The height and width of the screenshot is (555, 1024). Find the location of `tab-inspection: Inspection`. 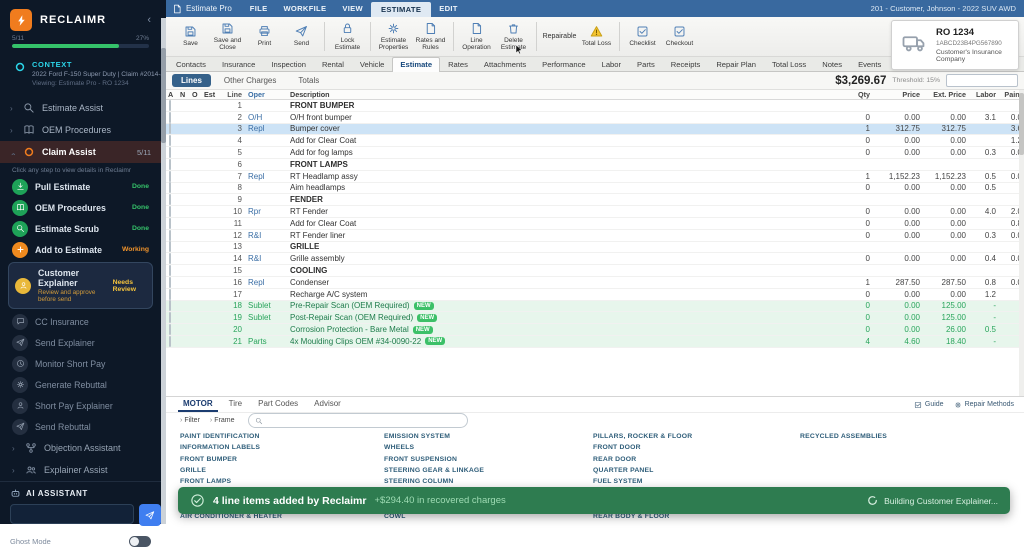

tab-inspection: Inspection is located at coordinates (288, 64).